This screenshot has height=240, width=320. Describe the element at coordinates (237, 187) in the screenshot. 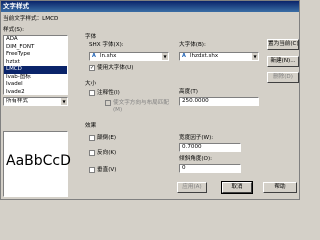

I see `cancel-button: 取消` at that location.